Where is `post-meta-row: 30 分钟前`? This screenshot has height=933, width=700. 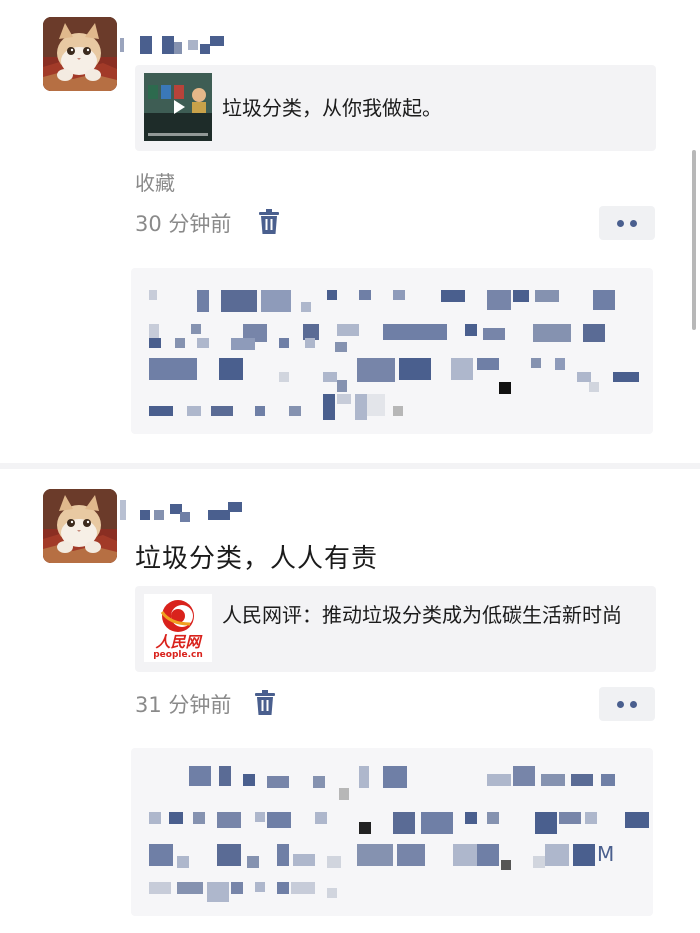
post-meta-row: 30 分钟前 is located at coordinates (395, 223).